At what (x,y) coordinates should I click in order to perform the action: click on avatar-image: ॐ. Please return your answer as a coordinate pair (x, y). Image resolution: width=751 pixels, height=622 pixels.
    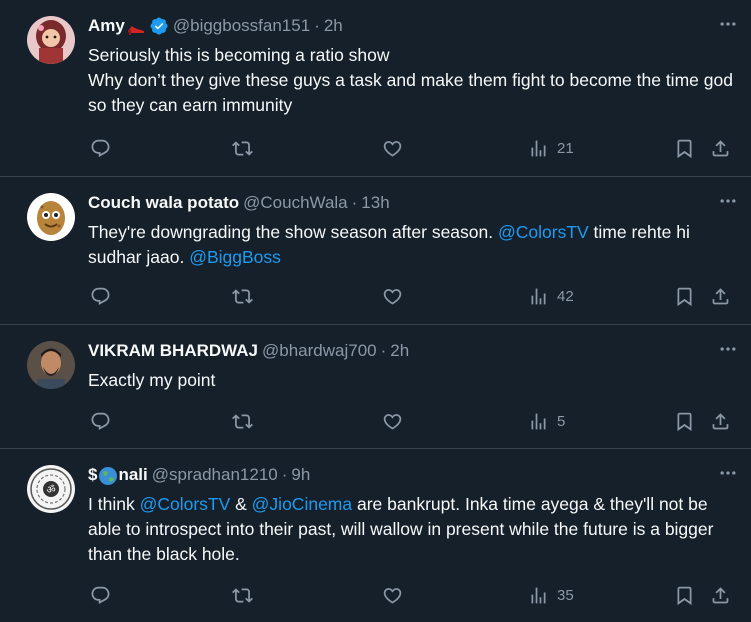
    Looking at the image, I should click on (51, 489).